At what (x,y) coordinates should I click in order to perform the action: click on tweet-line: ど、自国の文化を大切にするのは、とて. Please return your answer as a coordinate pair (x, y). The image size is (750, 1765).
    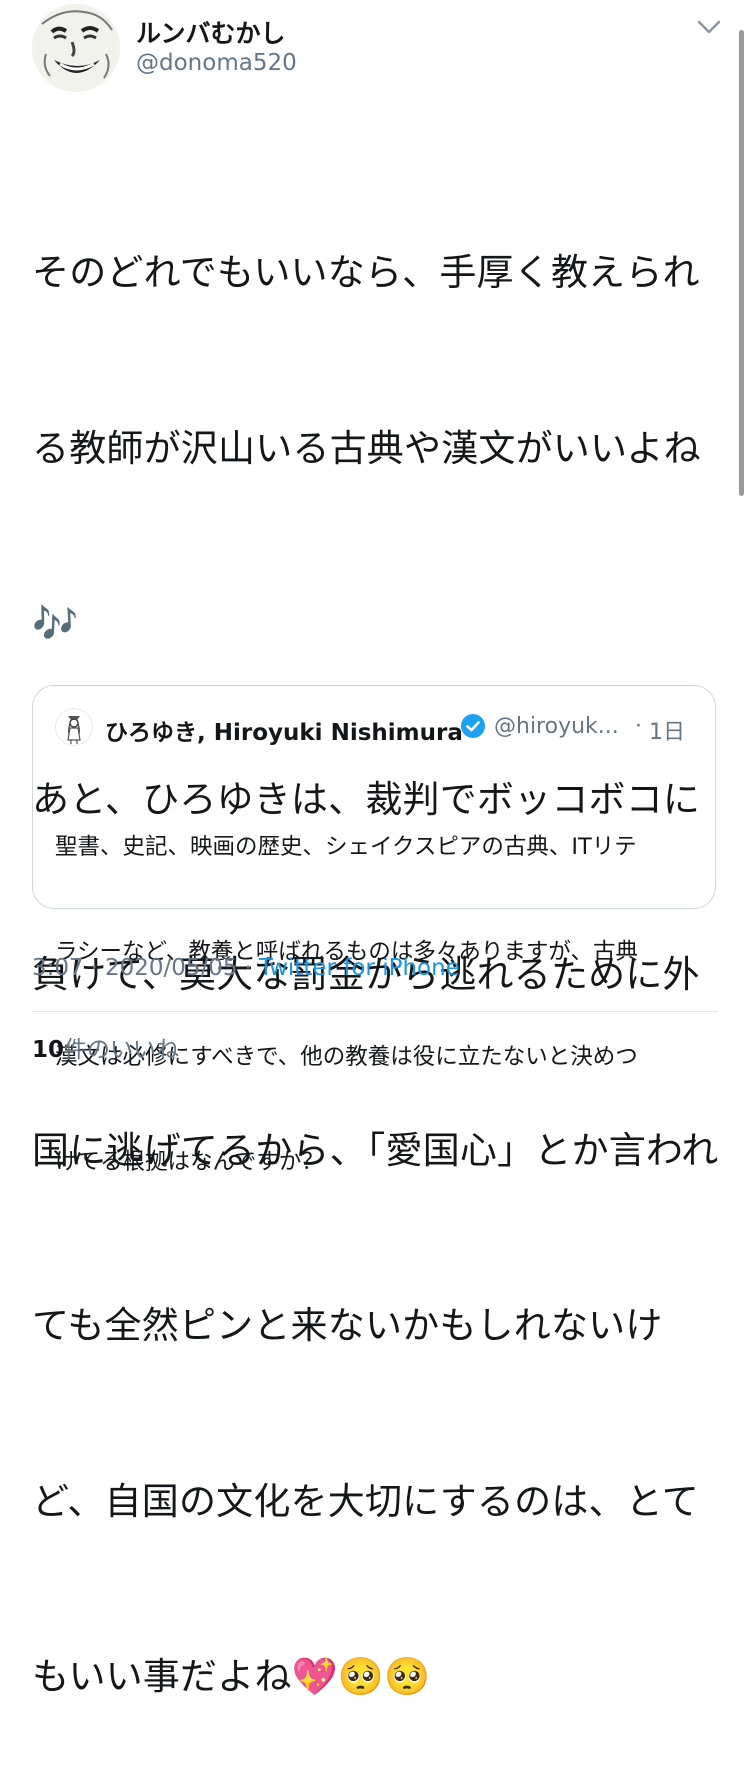
    Looking at the image, I should click on (366, 1501).